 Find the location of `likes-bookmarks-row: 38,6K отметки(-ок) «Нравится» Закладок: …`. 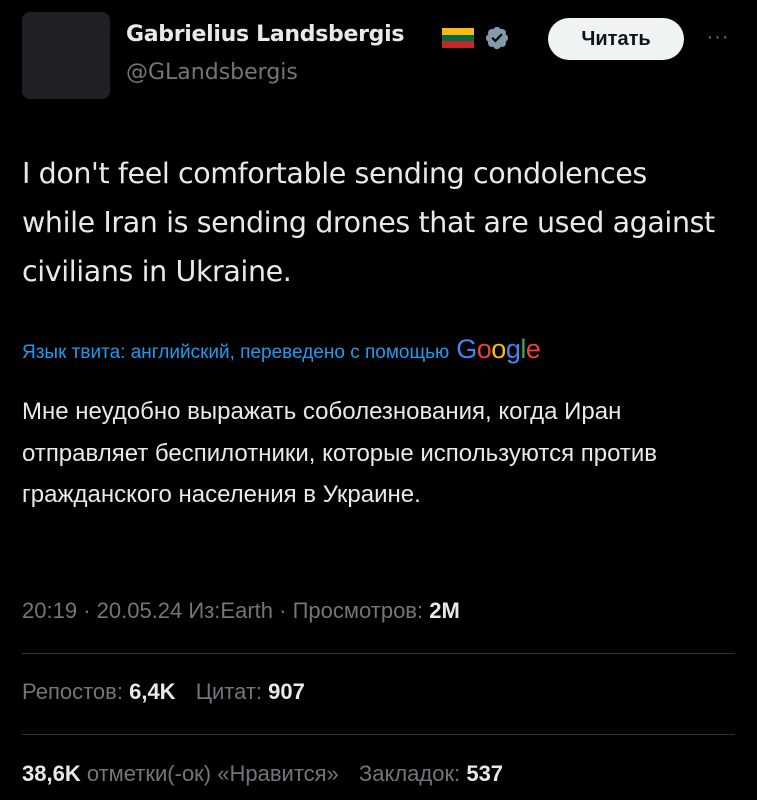

likes-bookmarks-row: 38,6K отметки(-ок) «Нравится» Закладок: … is located at coordinates (269, 774).